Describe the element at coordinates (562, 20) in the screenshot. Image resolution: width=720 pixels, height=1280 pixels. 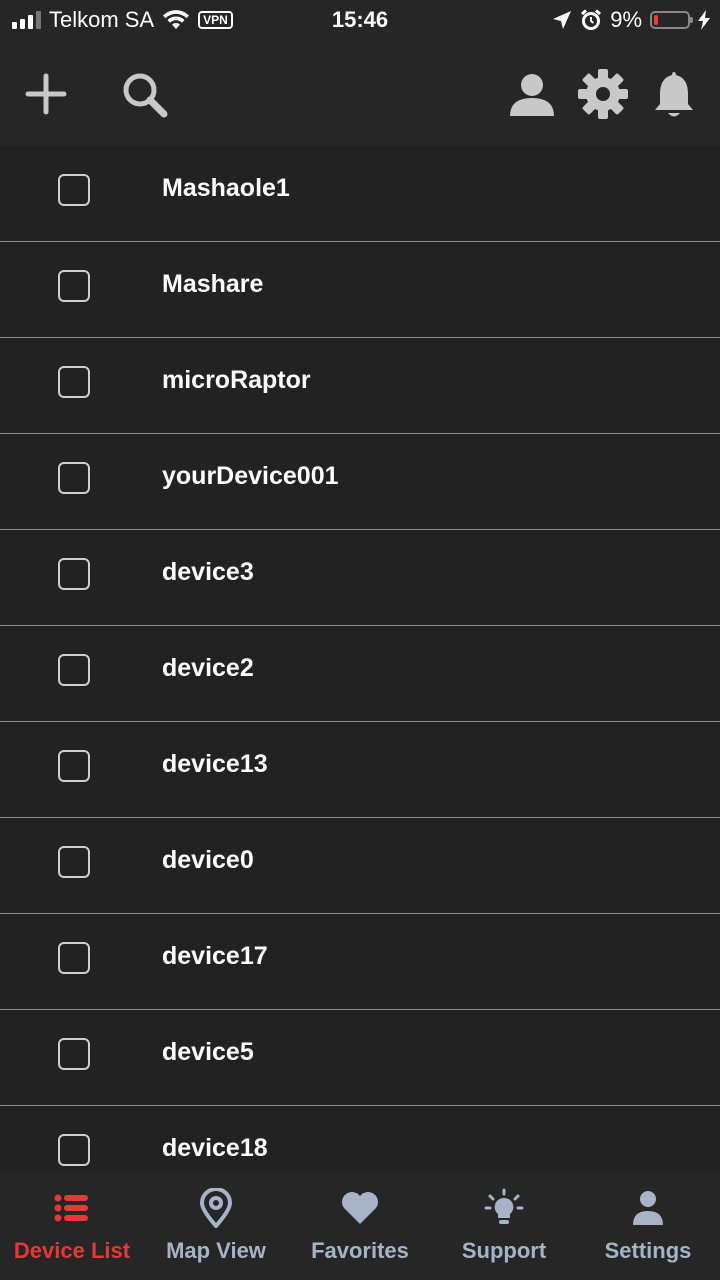
I see `location-arrow-icon` at that location.